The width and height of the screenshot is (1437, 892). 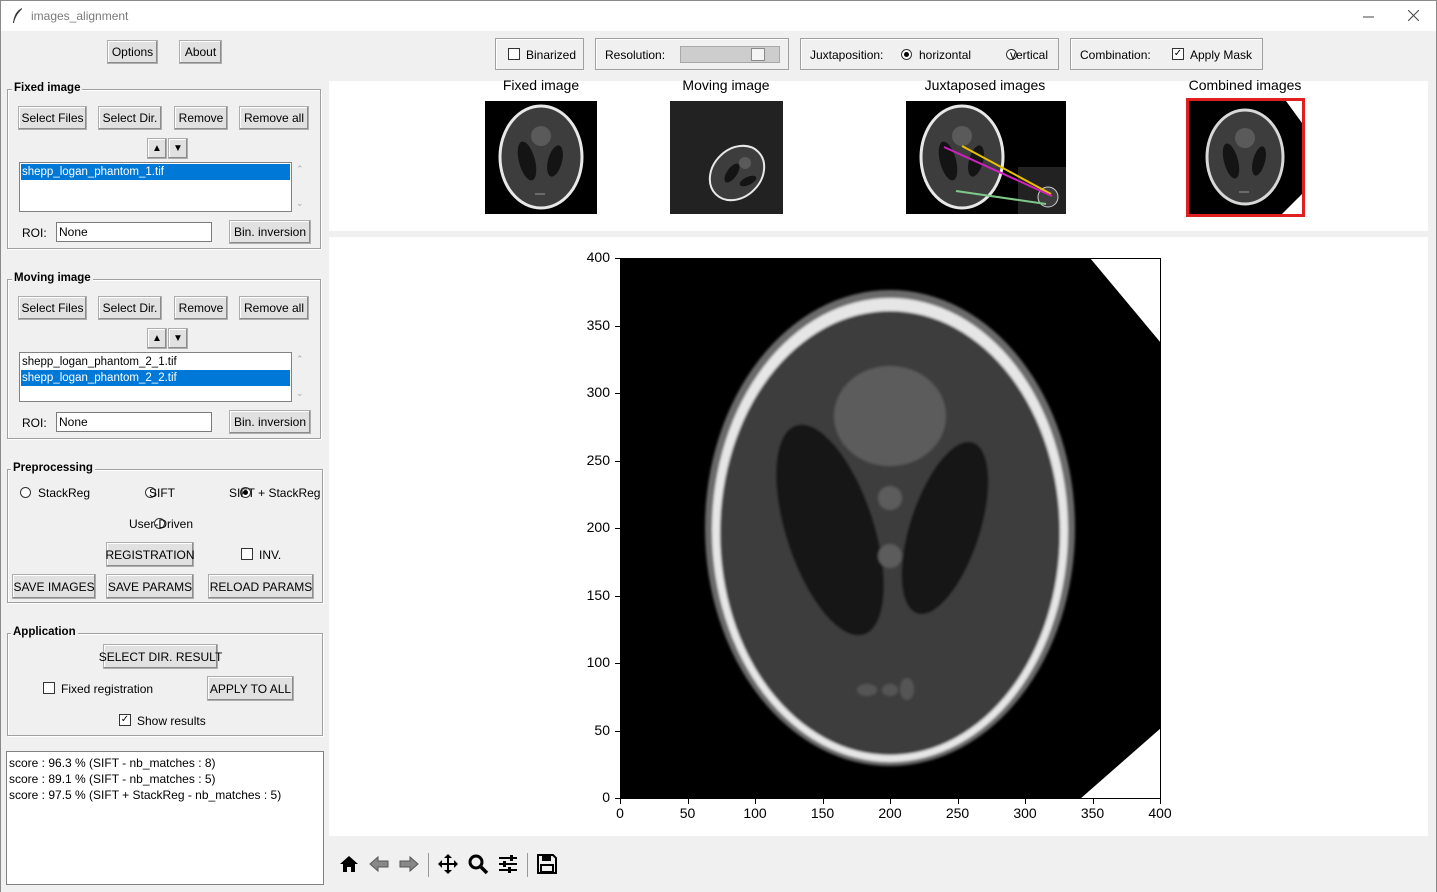 What do you see at coordinates (157, 338) in the screenshot?
I see `moving-move-up-button: ▲` at bounding box center [157, 338].